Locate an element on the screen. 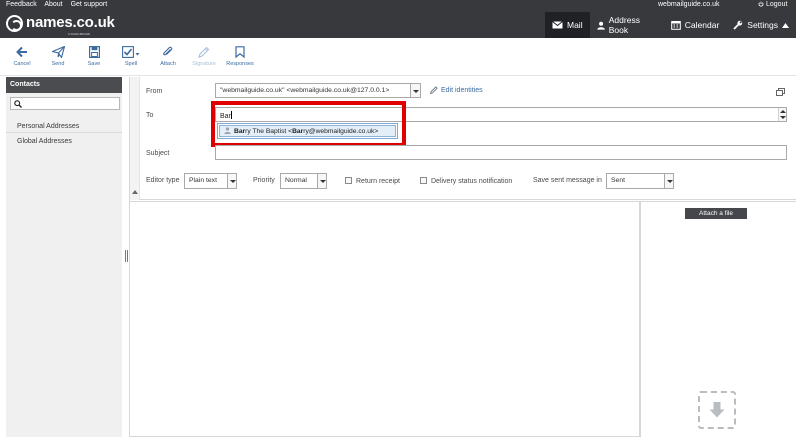  subject-label: Subject is located at coordinates (158, 153).